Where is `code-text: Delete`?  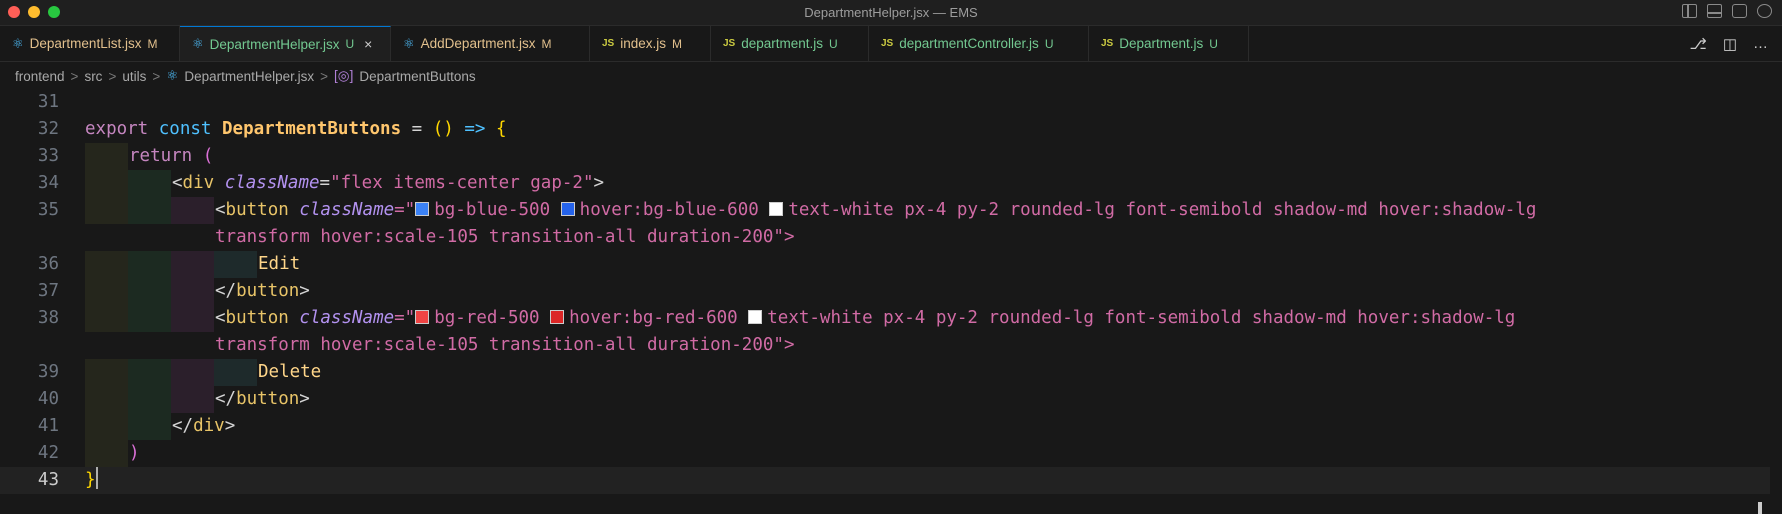
code-text: Delete is located at coordinates (290, 372).